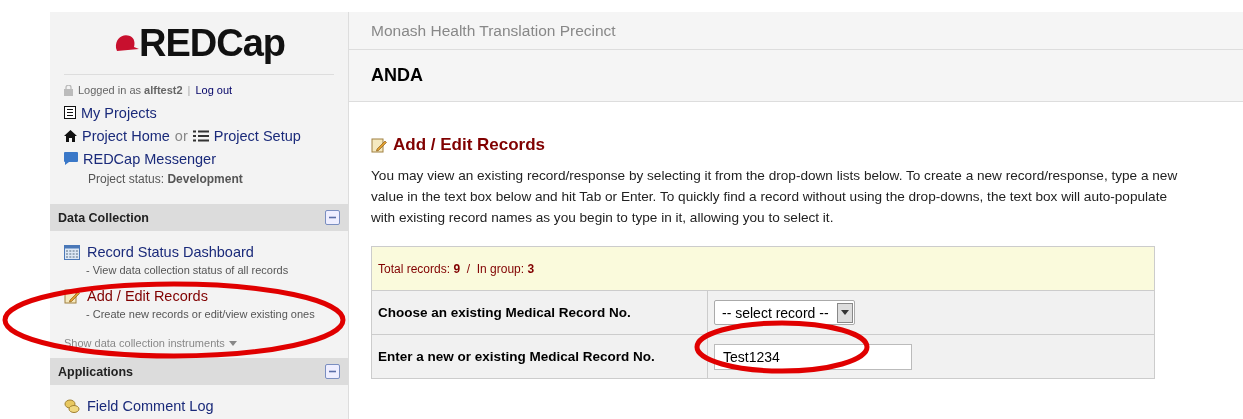 Image resolution: width=1243 pixels, height=419 pixels. Describe the element at coordinates (150, 406) in the screenshot. I see `sidebar-link: Field Comment Log` at that location.